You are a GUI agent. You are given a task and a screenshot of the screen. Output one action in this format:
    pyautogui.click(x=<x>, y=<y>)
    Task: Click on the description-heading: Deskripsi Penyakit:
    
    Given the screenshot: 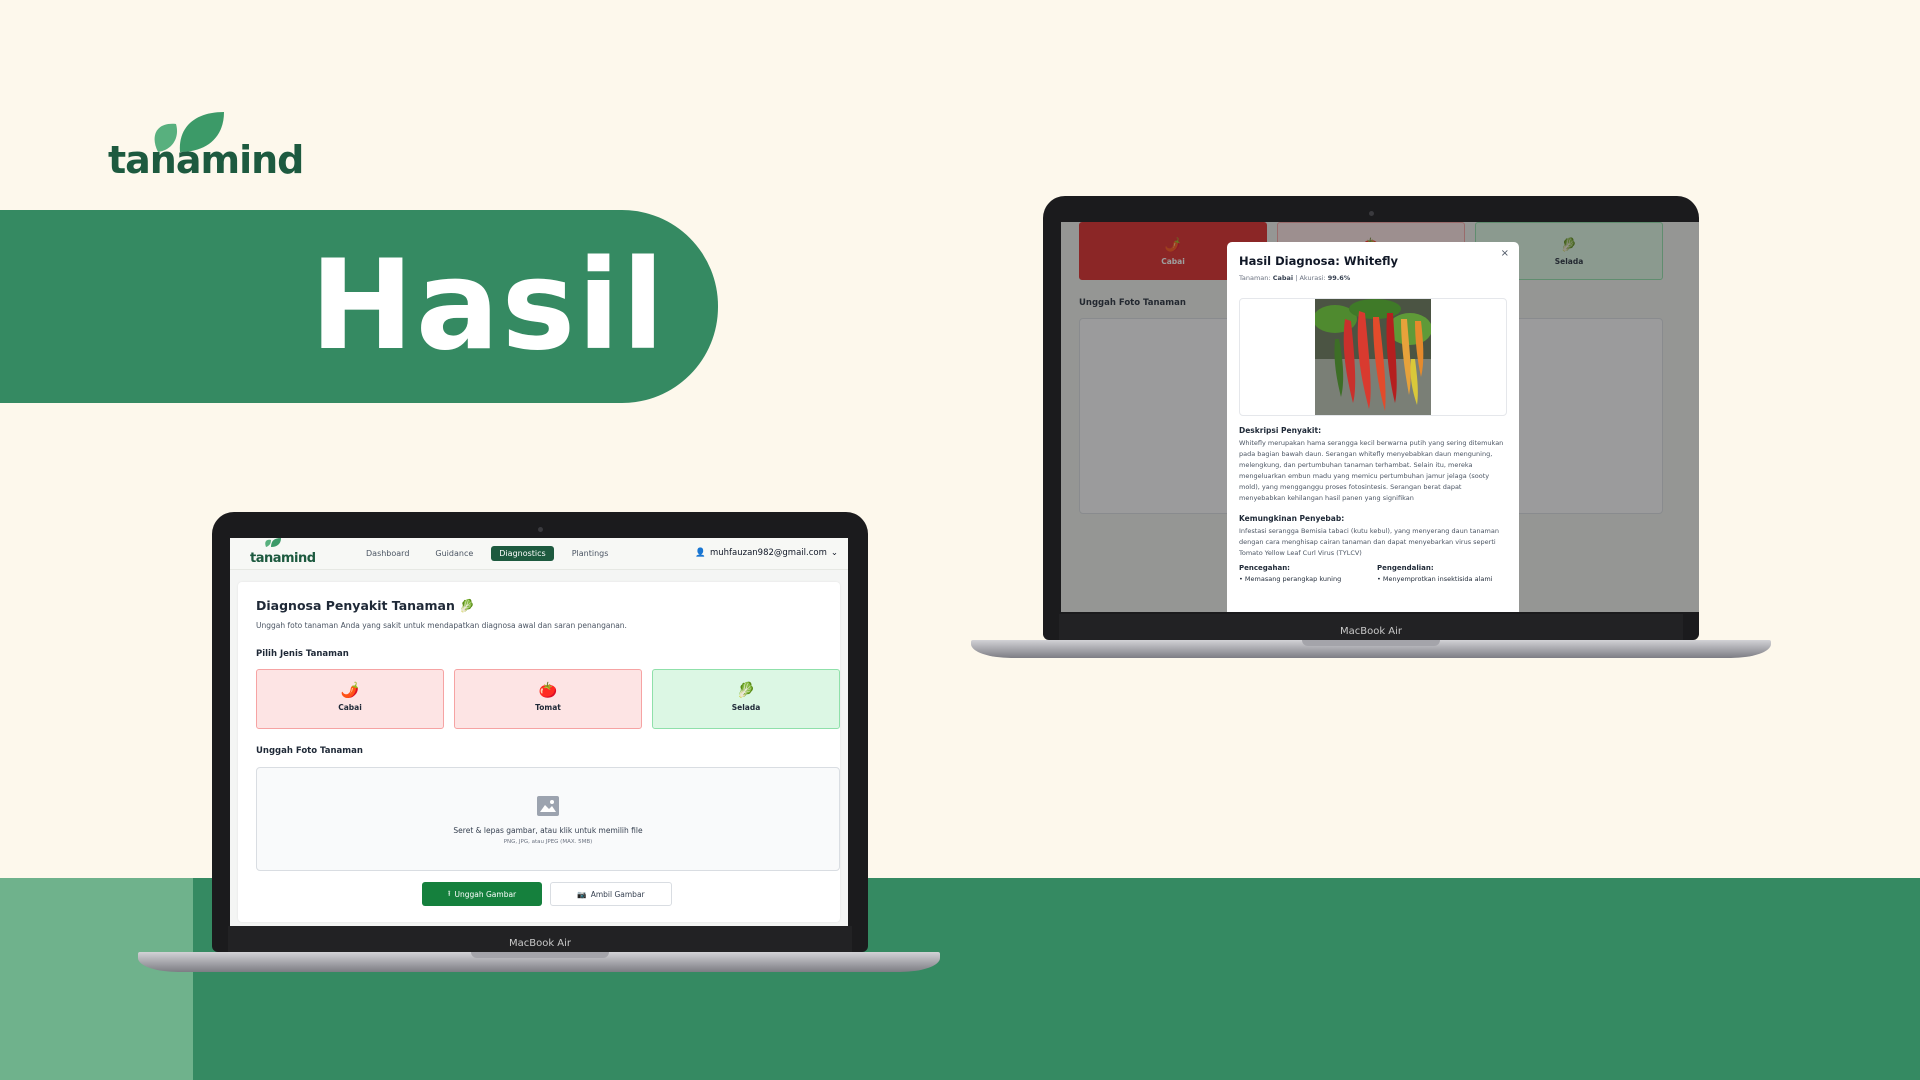 What is the action you would take?
    pyautogui.click(x=1280, y=430)
    